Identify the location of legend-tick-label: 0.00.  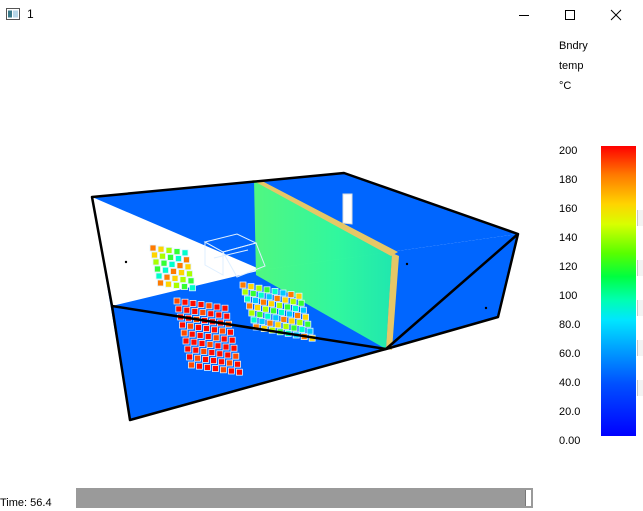
(570, 441).